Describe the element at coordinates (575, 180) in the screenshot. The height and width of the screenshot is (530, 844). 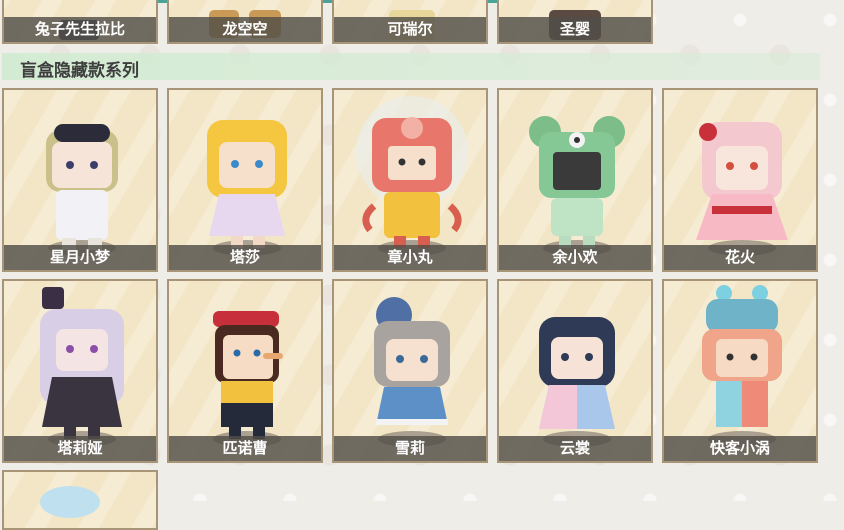
I see `character-card: 余小欢` at that location.